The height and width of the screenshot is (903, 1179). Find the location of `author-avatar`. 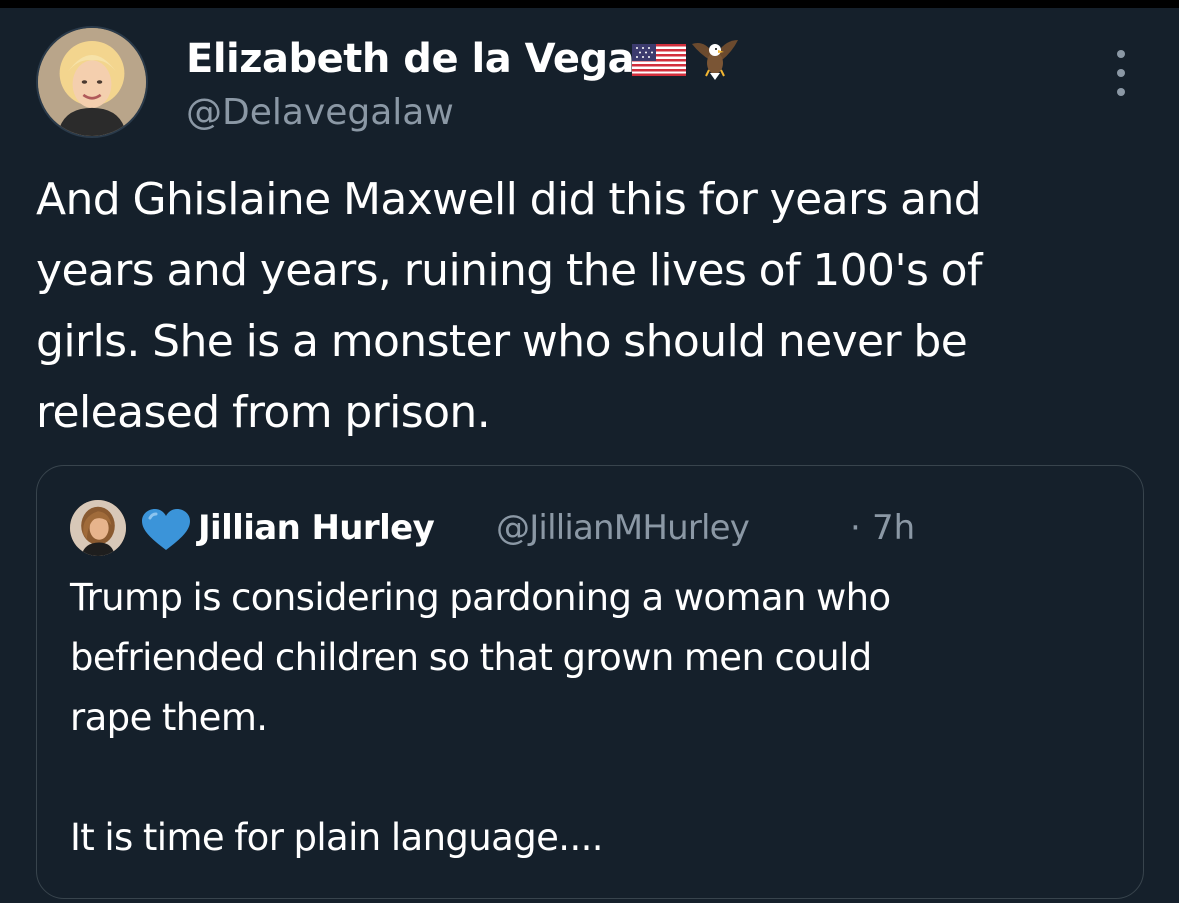

author-avatar is located at coordinates (92, 82).